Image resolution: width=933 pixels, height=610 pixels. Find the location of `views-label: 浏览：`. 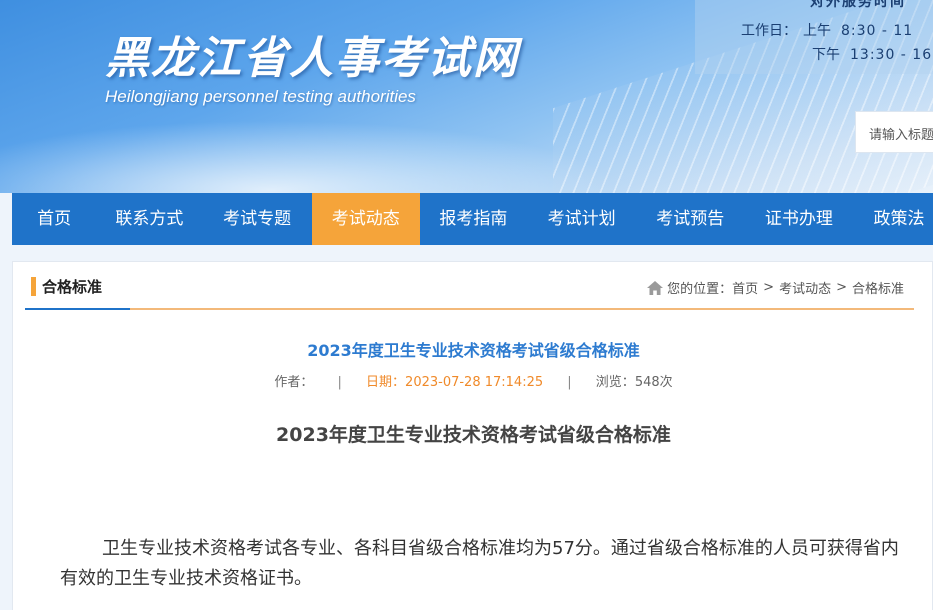

views-label: 浏览： is located at coordinates (615, 382).